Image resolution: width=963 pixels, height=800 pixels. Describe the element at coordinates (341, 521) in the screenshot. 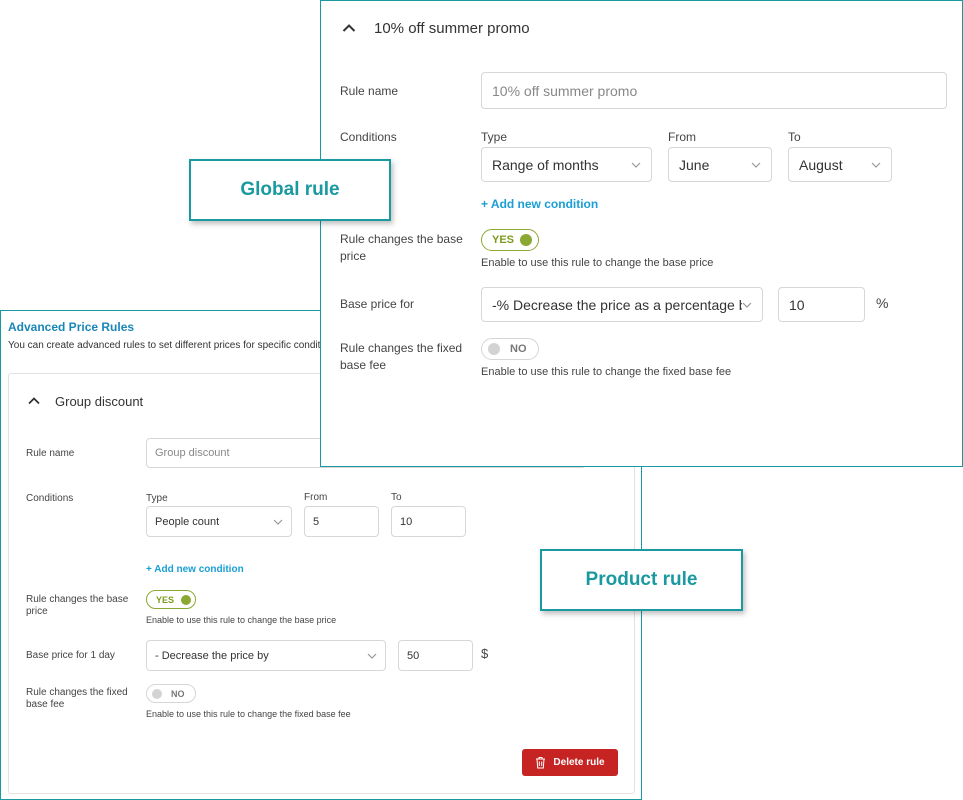

I see `condition-from-input: 5` at that location.